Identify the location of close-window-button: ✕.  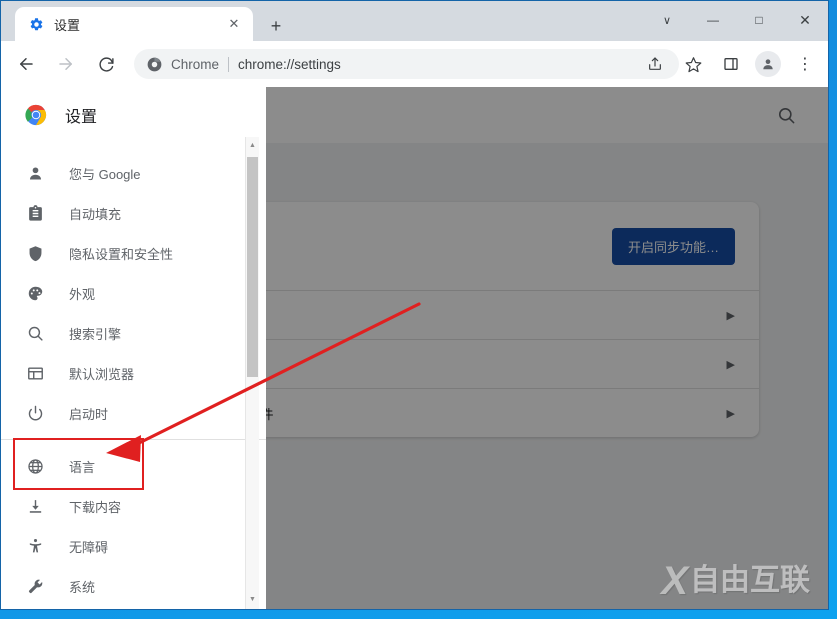
(805, 20).